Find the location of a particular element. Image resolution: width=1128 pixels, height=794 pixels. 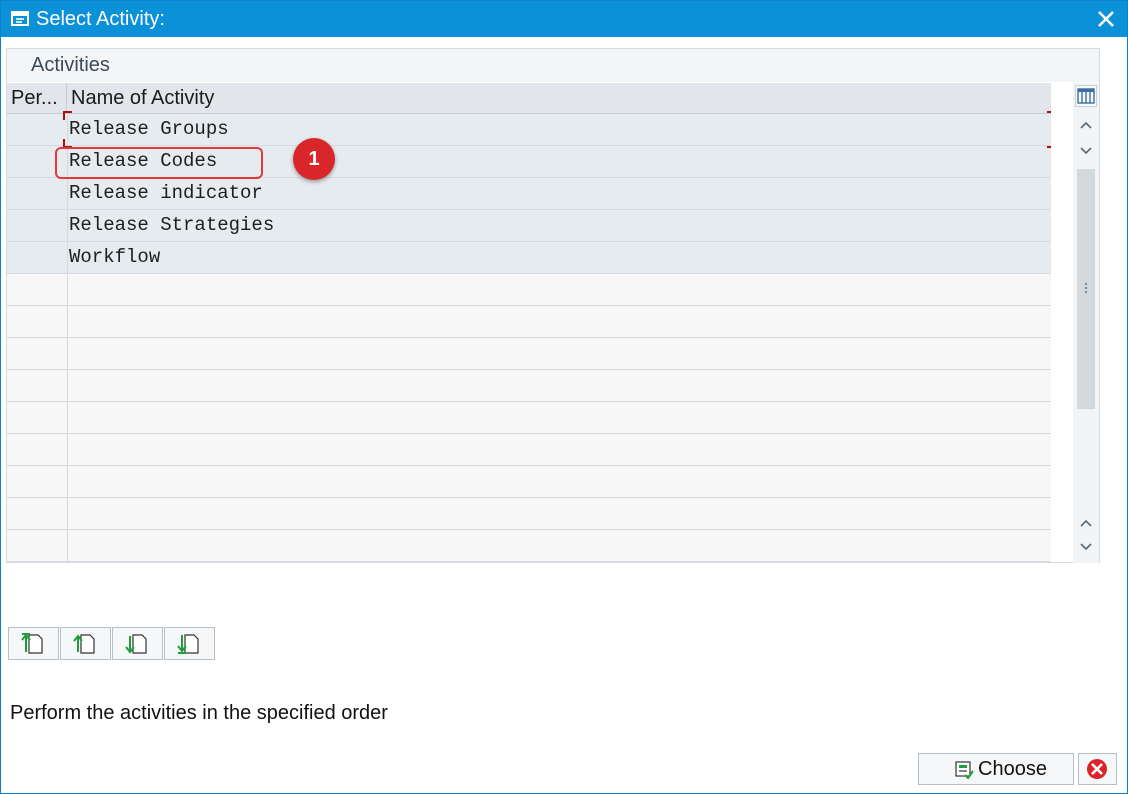

grip-icon is located at coordinates (1086, 288).